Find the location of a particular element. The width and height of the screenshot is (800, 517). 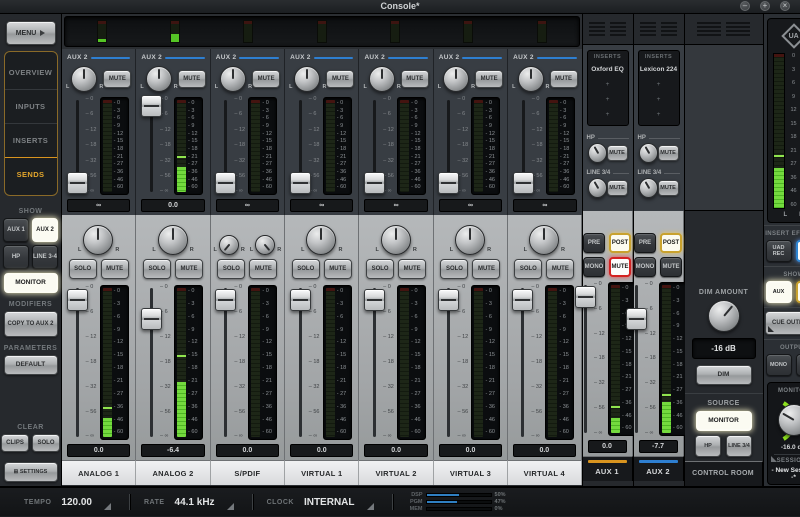

tempo-control: TEMPO 120.00 is located at coordinates (69, 502).